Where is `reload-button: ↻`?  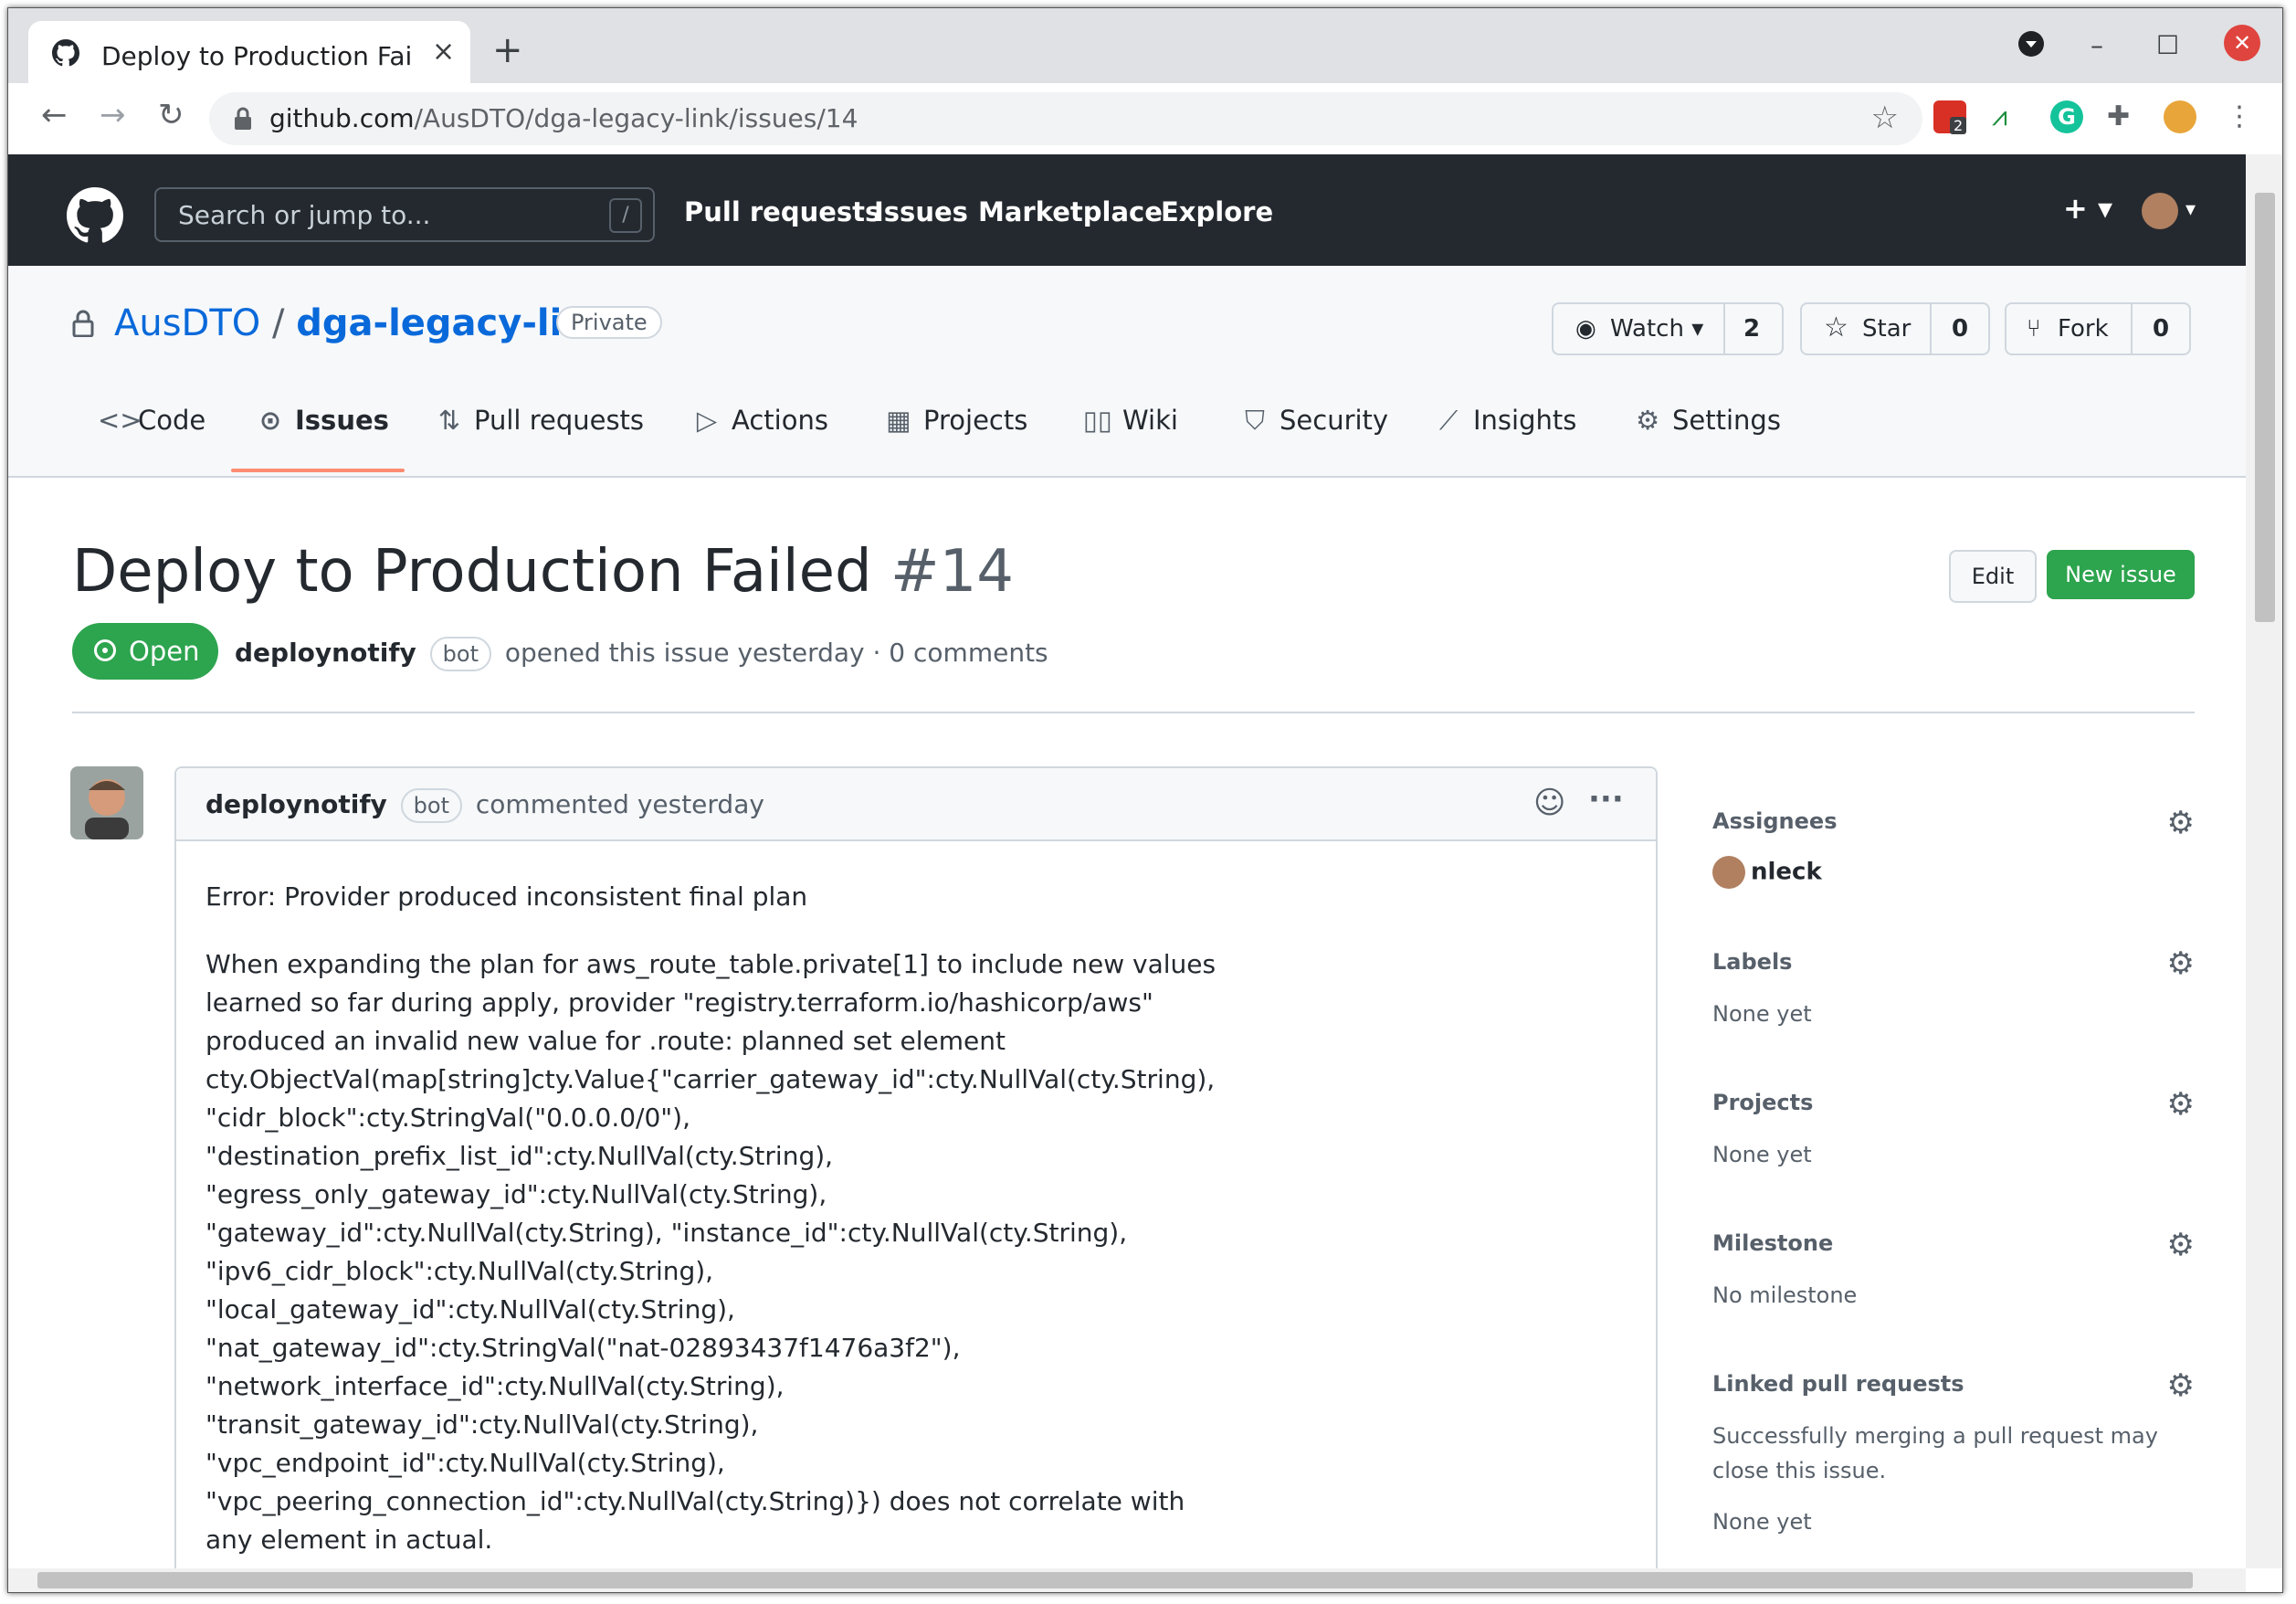
reload-button: ↻ is located at coordinates (171, 115).